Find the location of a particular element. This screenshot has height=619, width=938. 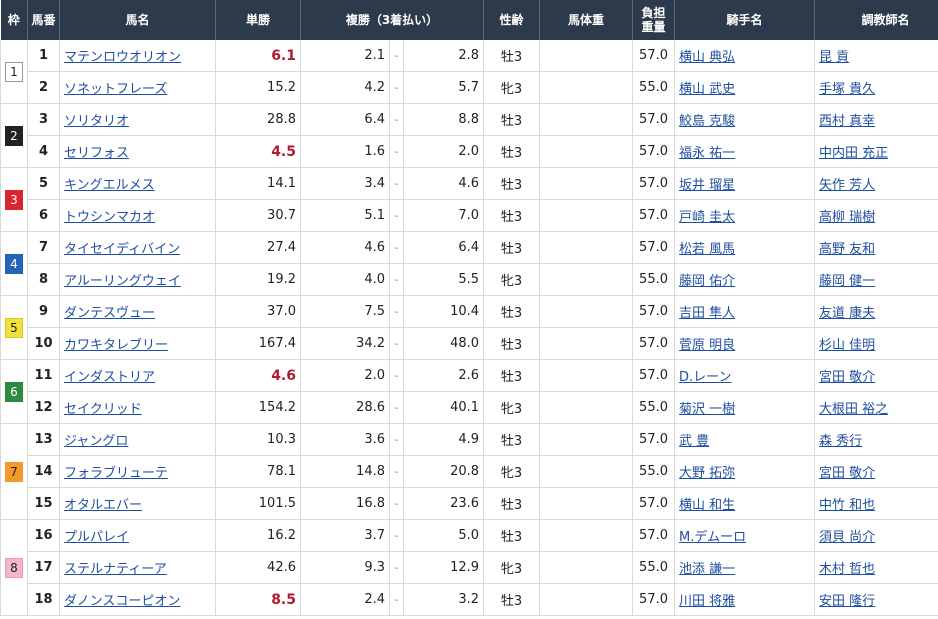

table-row: 1 1 マテンロウオリオン 6.1 2.1-2.8 牡3 57.0 横山 典弘 昆 貢 is located at coordinates (469, 72).